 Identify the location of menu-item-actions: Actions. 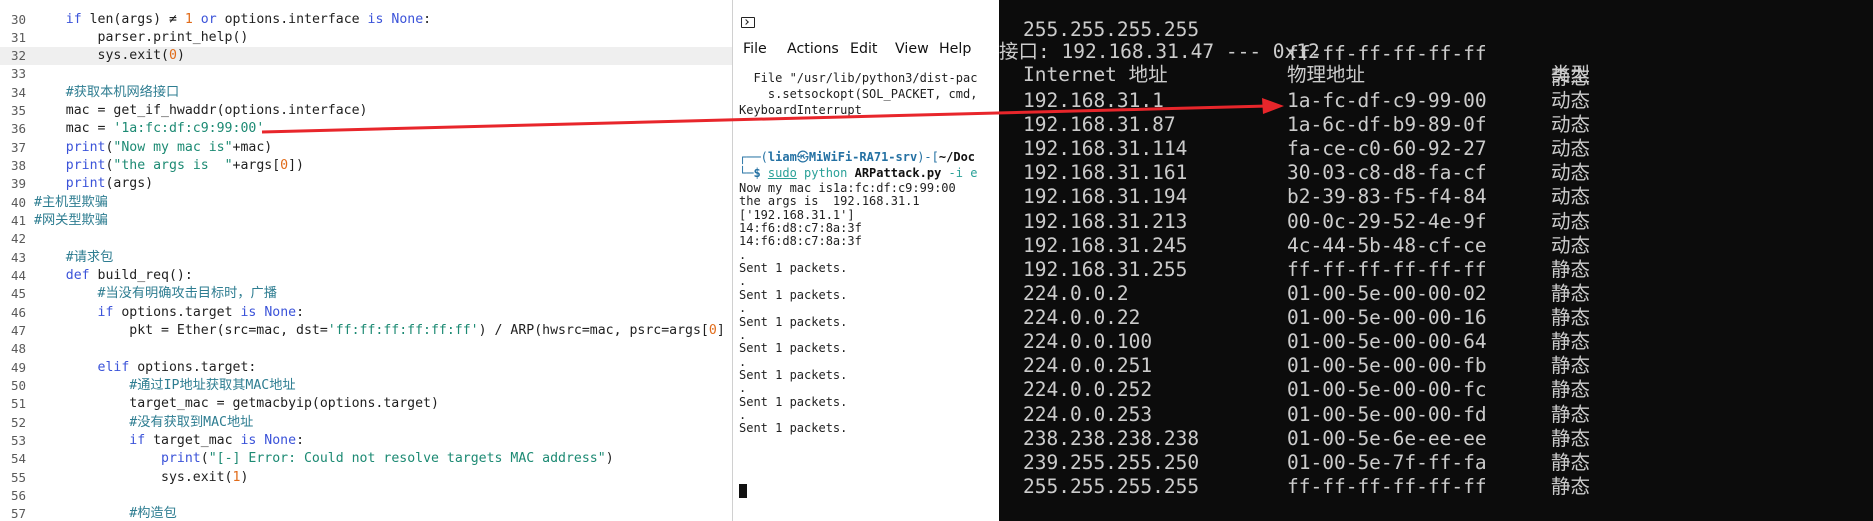
(813, 49).